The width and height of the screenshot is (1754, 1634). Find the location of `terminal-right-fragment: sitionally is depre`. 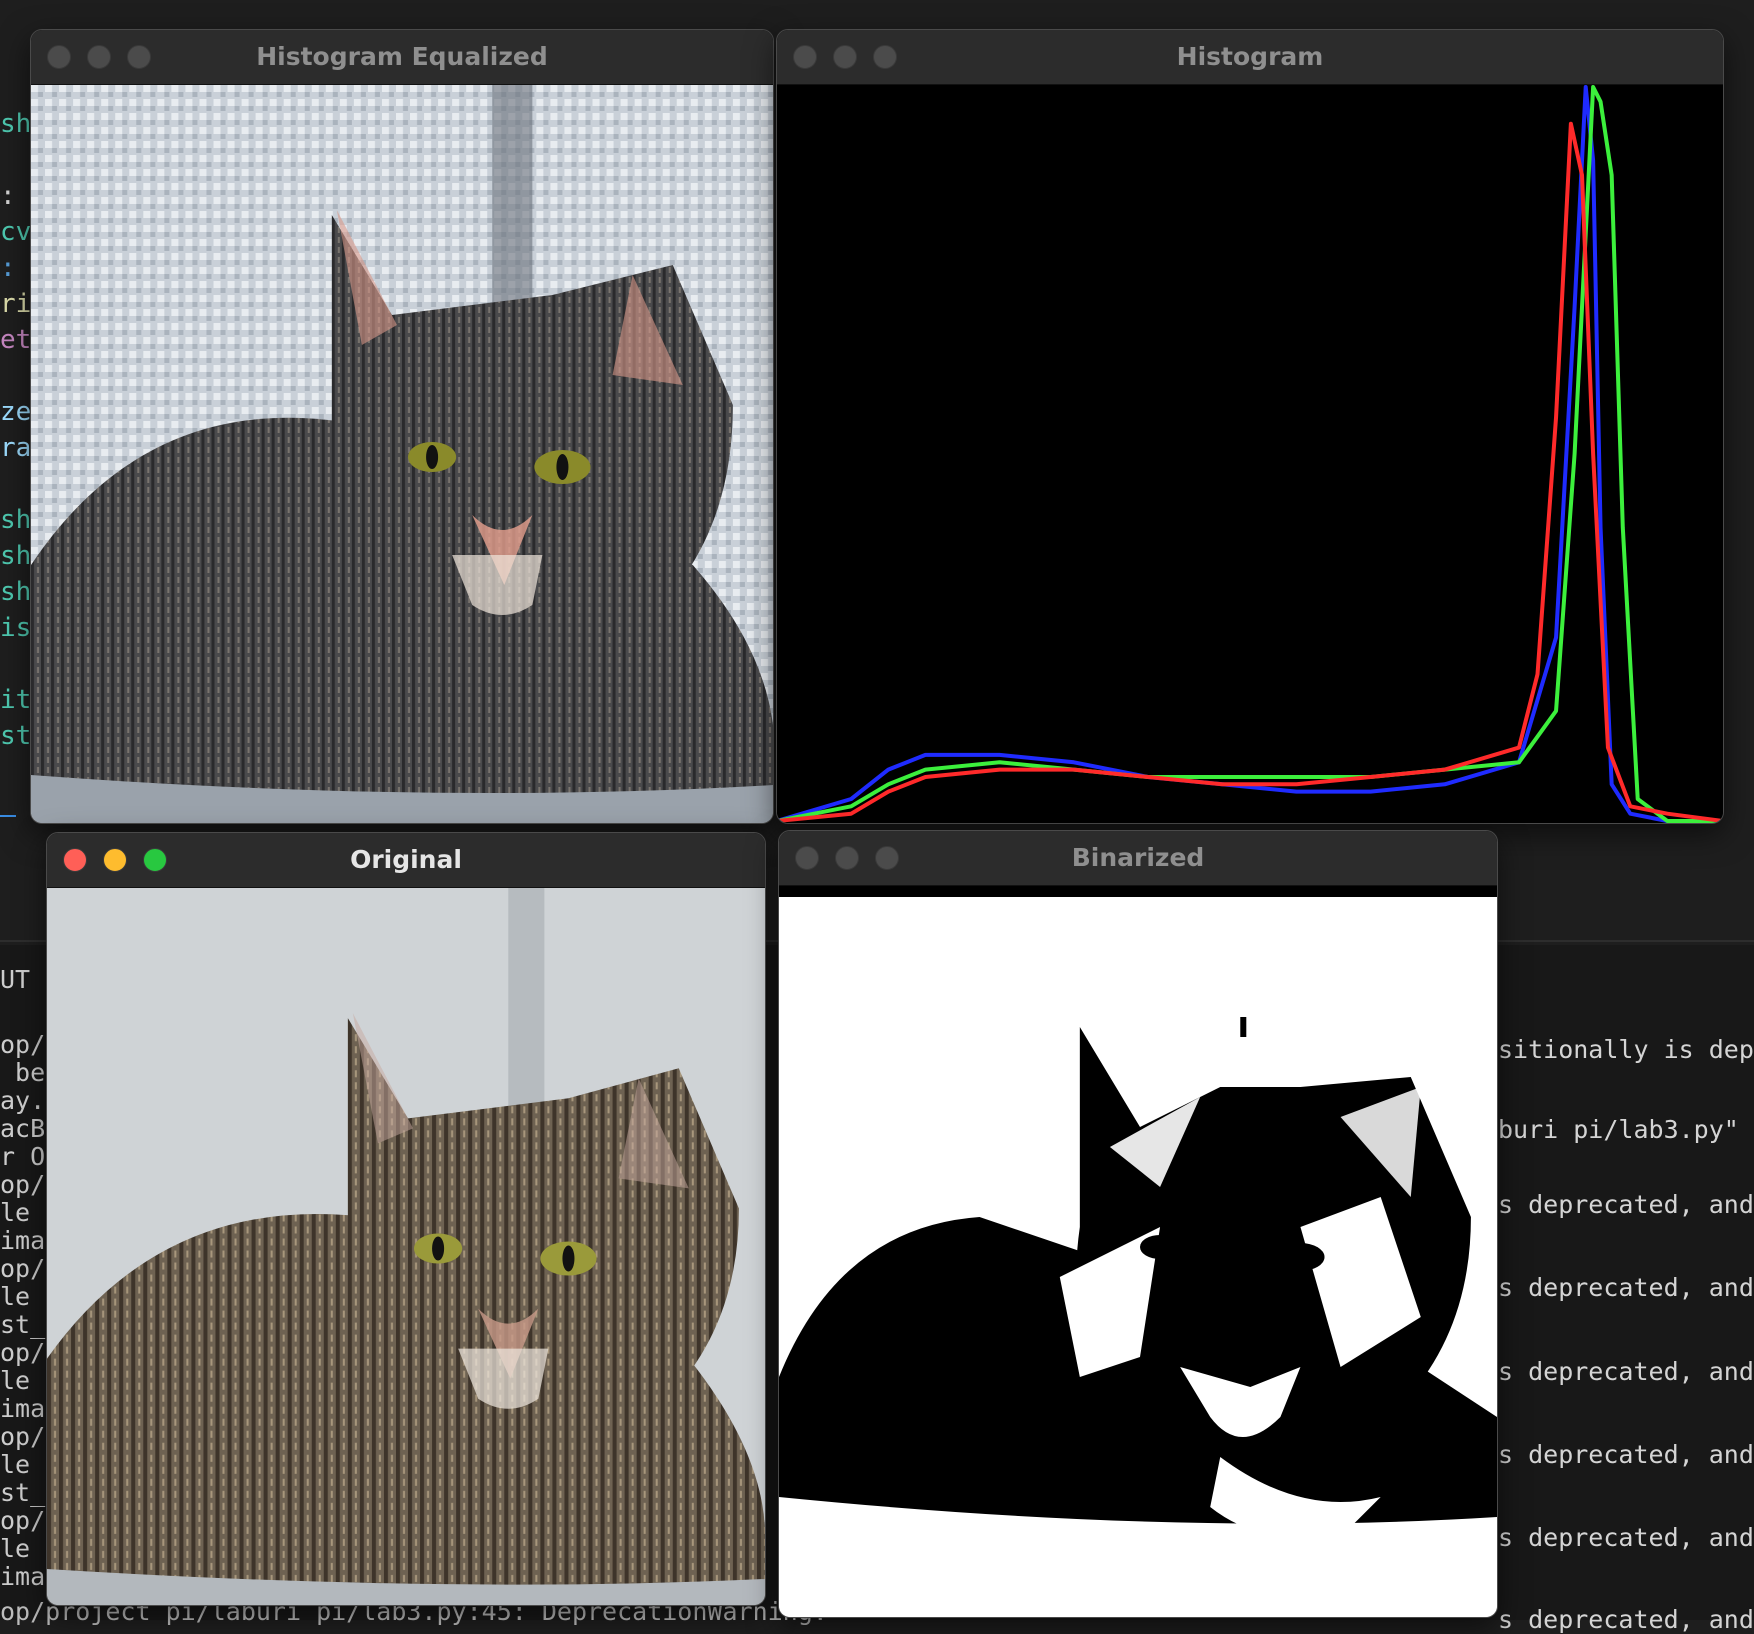

terminal-right-fragment: sitionally is depre is located at coordinates (1626, 1049).